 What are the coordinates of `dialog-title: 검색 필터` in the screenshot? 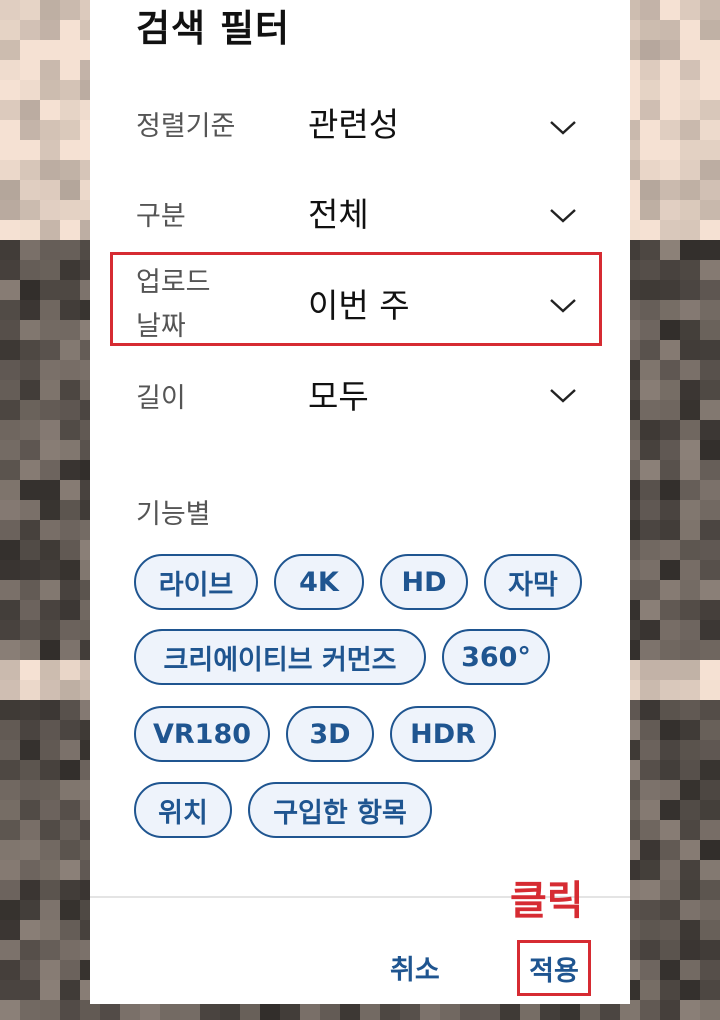 It's located at (213, 28).